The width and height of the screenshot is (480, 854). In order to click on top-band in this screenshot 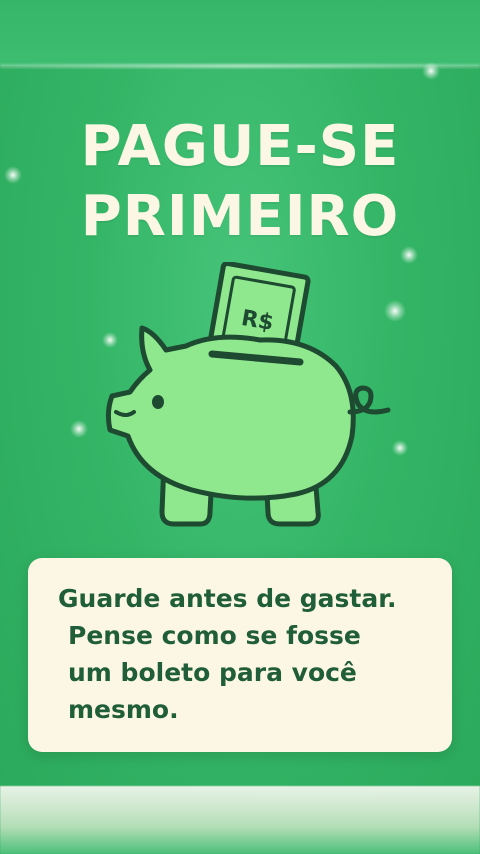, I will do `click(240, 33)`.